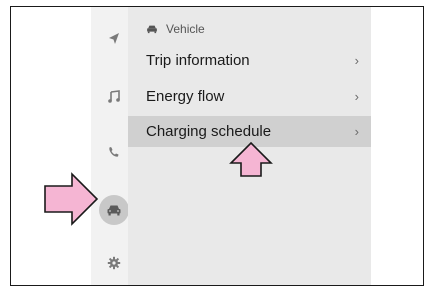 Image resolution: width=432 pixels, height=288 pixels. Describe the element at coordinates (114, 96) in the screenshot. I see `music-note-icon` at that location.